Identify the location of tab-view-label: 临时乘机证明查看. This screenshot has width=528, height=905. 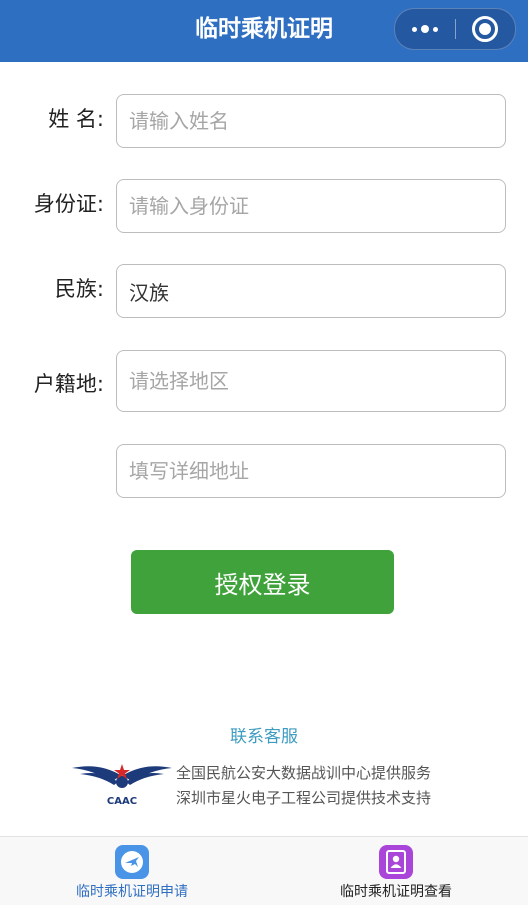
(396, 892).